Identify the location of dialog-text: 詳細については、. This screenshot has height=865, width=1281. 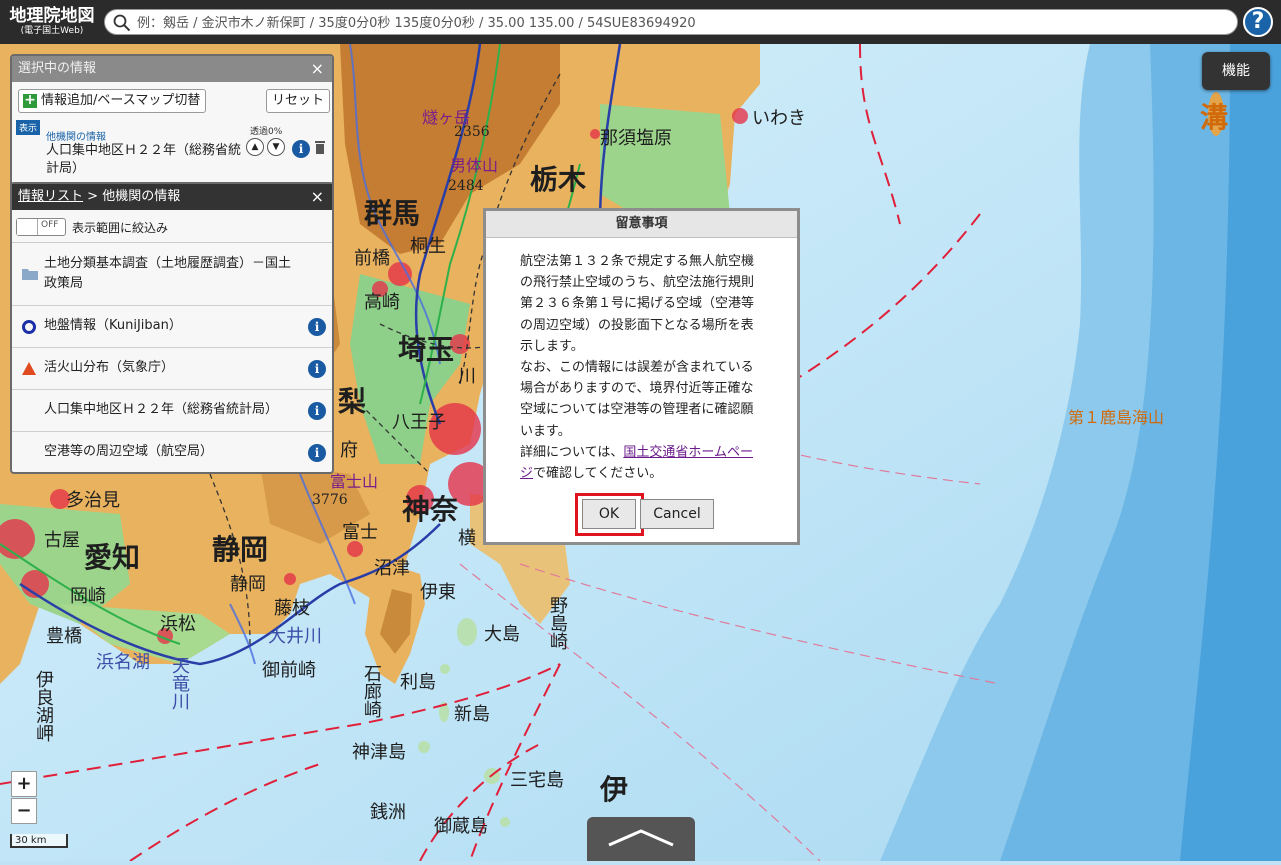
(572, 452).